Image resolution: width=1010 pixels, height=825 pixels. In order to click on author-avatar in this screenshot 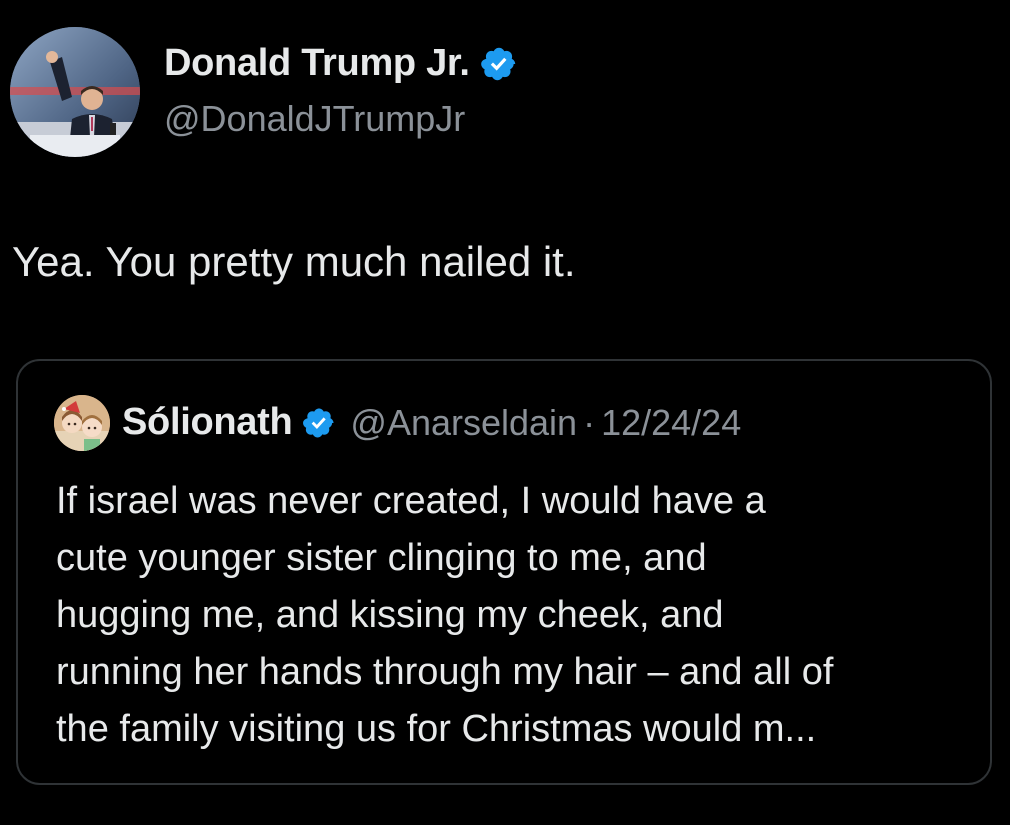, I will do `click(75, 92)`.